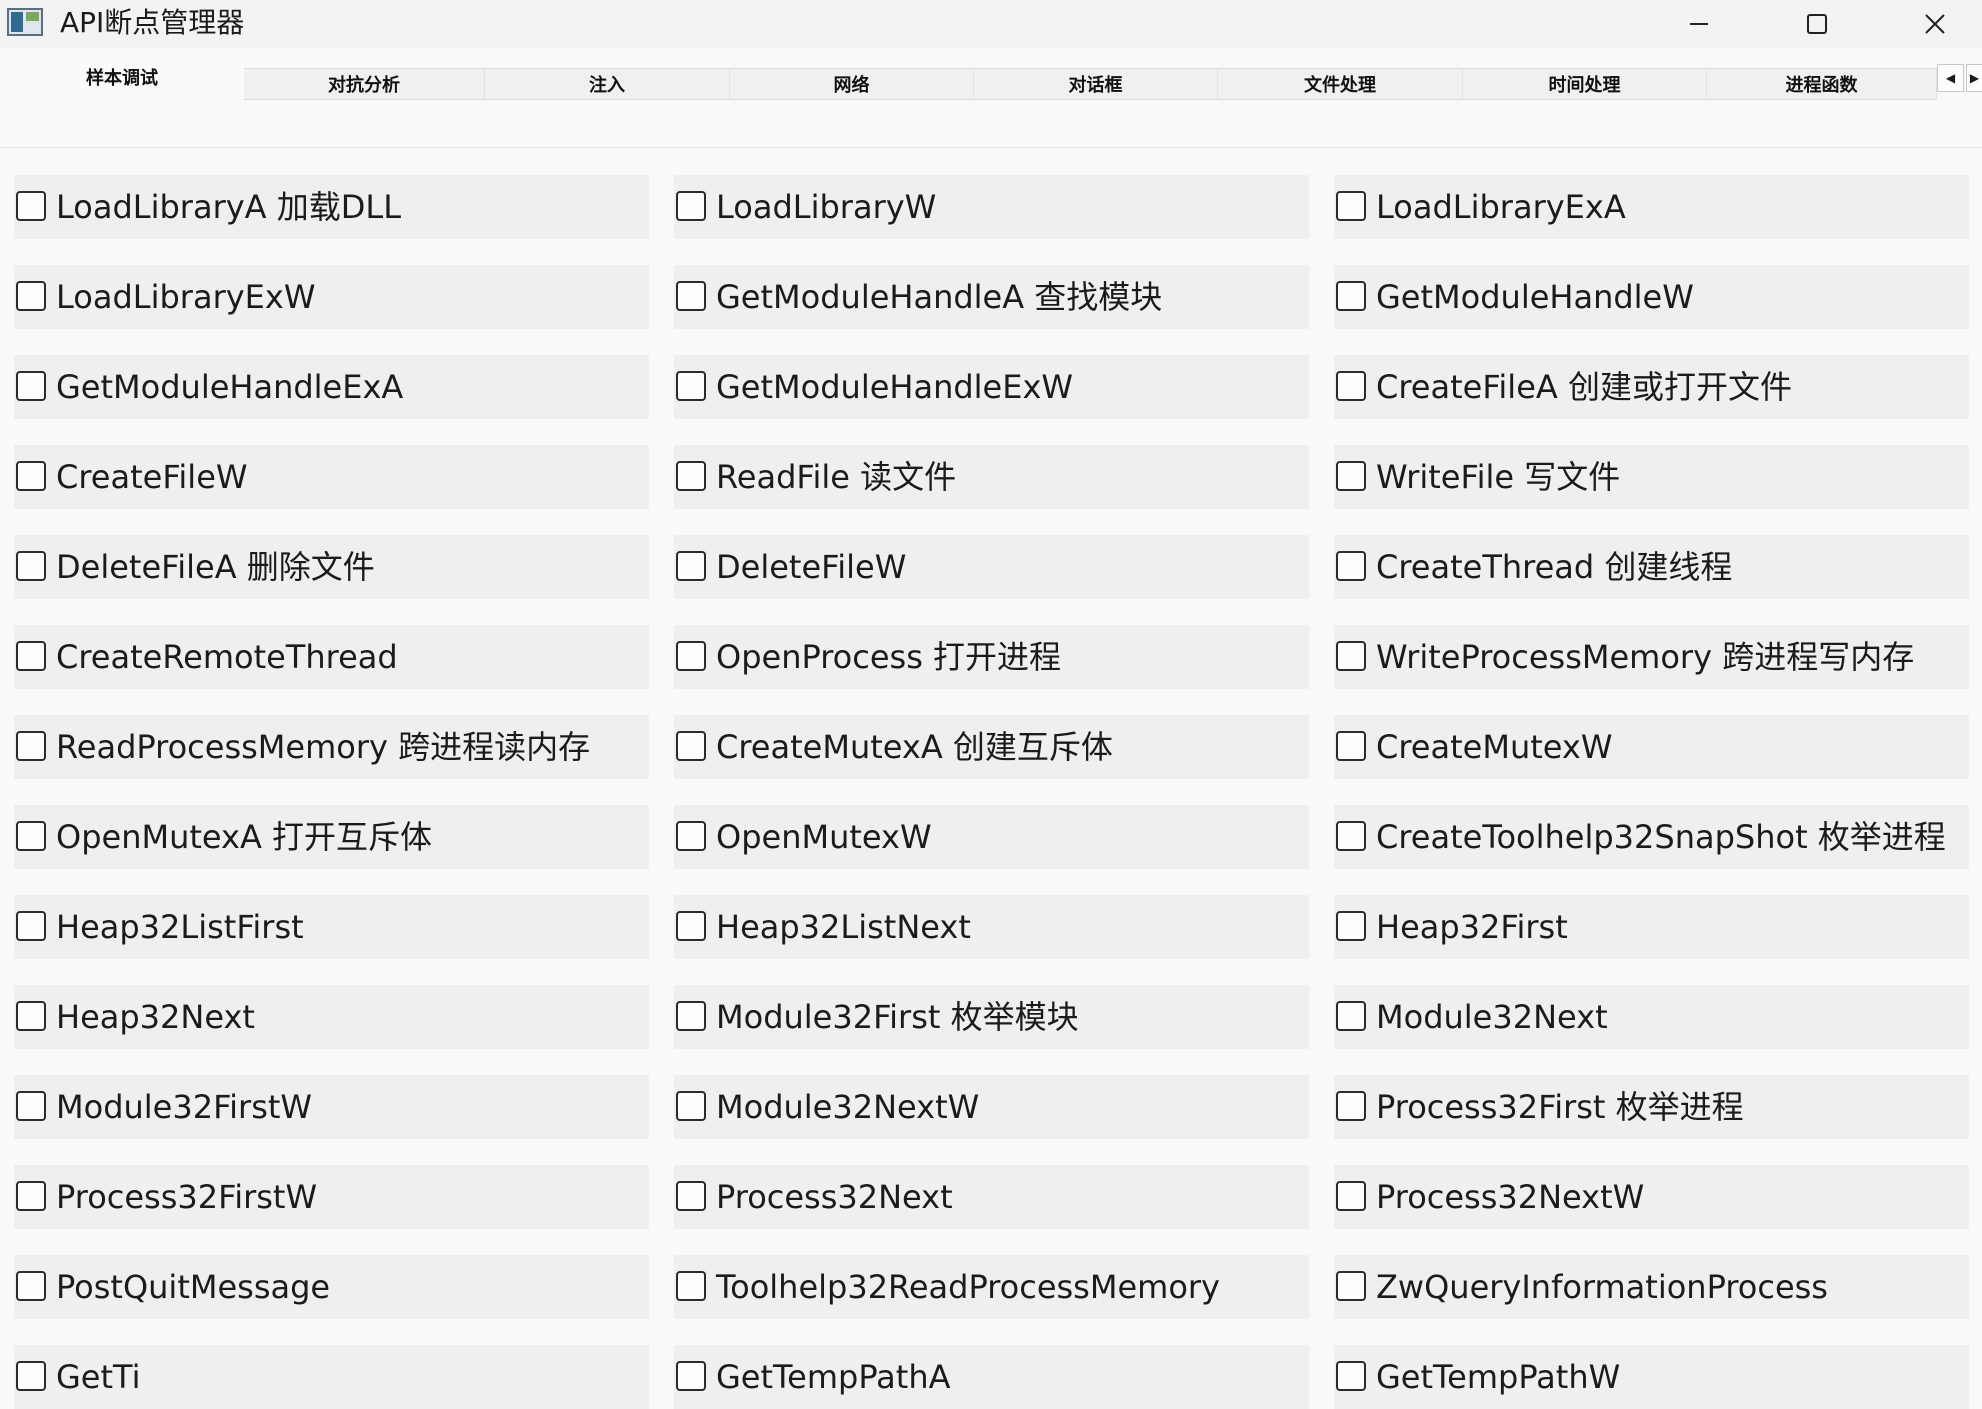  I want to click on checkbox-label: CreateFileW, so click(152, 477).